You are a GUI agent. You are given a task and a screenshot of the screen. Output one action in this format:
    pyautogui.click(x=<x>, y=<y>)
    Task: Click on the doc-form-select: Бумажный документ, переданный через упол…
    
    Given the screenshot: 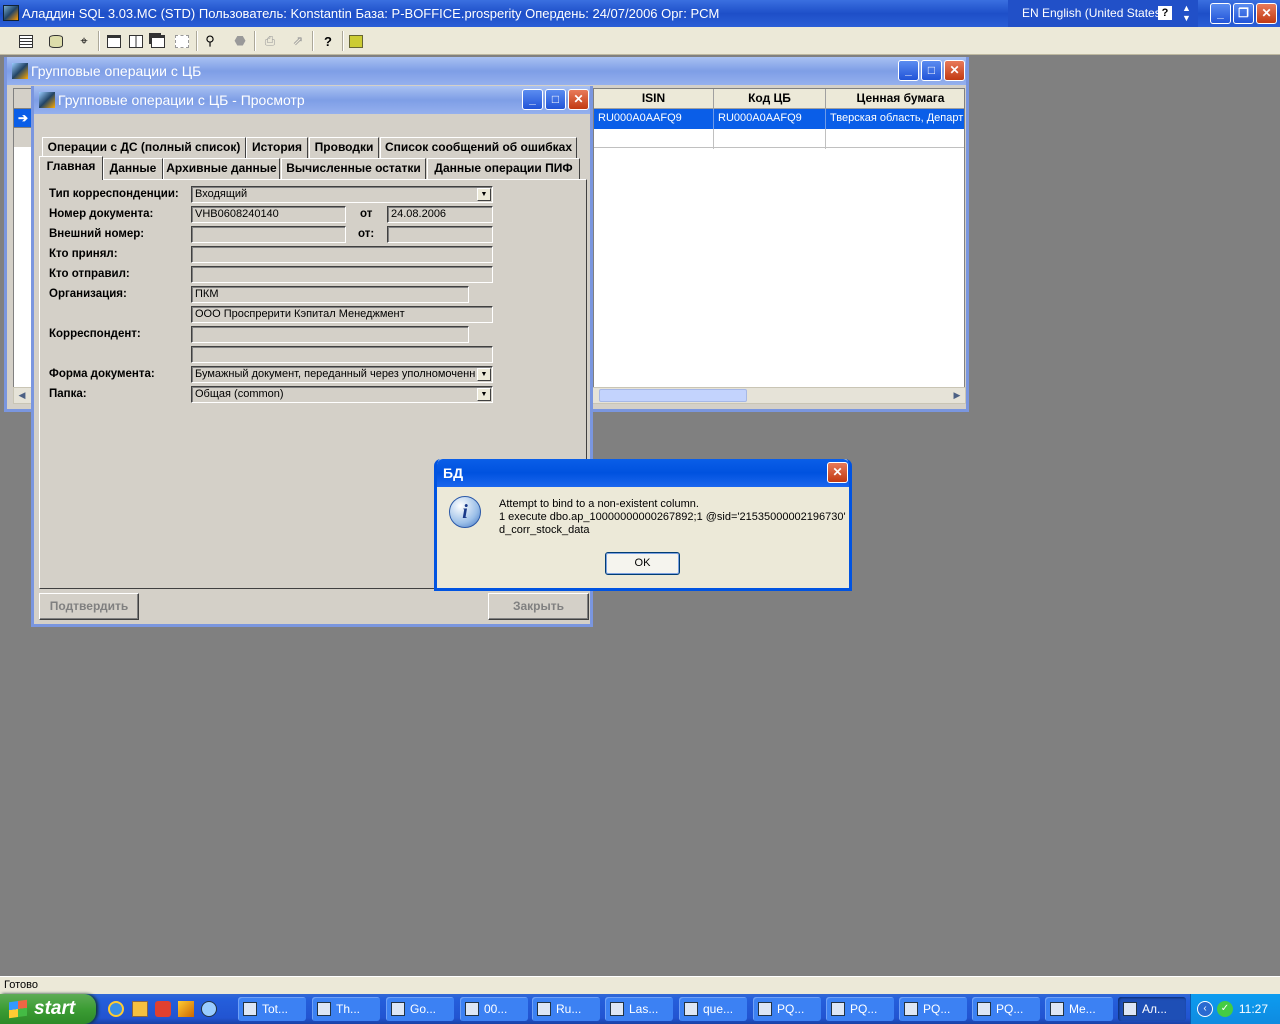 What is the action you would take?
    pyautogui.click(x=342, y=374)
    